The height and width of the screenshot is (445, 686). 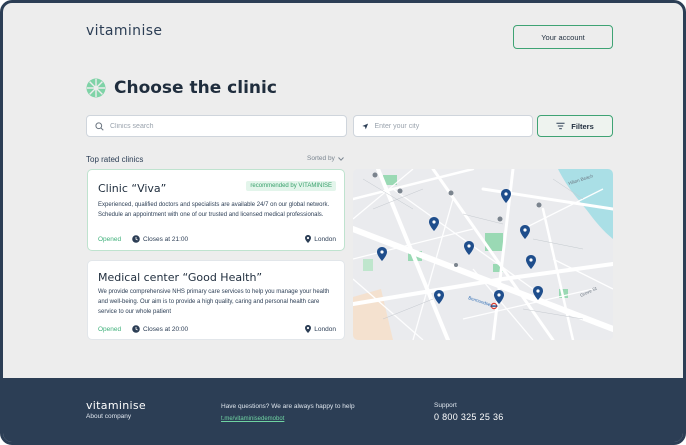 I want to click on your-account-button: Your account, so click(x=563, y=37).